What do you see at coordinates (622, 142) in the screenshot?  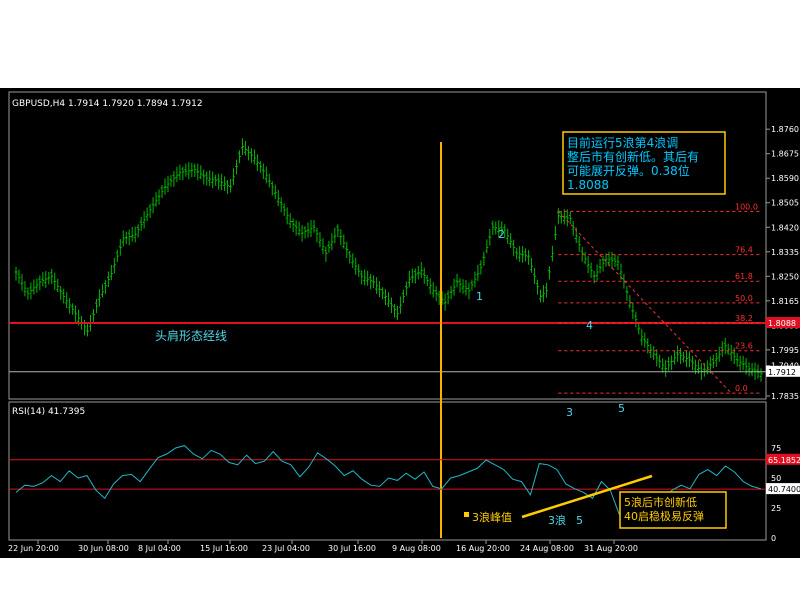 I see `annotation-line: 目前运行5浪第4浪调` at bounding box center [622, 142].